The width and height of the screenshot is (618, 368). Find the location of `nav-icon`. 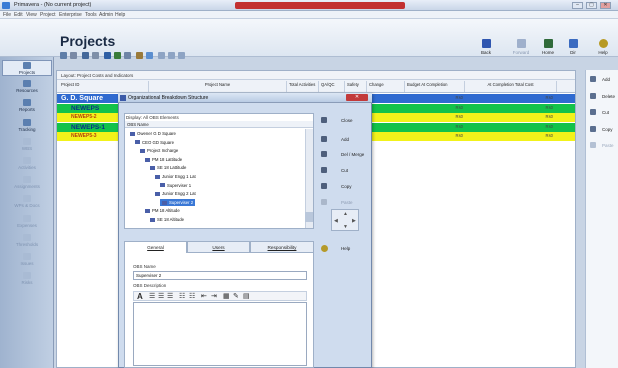

nav-icon is located at coordinates (27, 141).